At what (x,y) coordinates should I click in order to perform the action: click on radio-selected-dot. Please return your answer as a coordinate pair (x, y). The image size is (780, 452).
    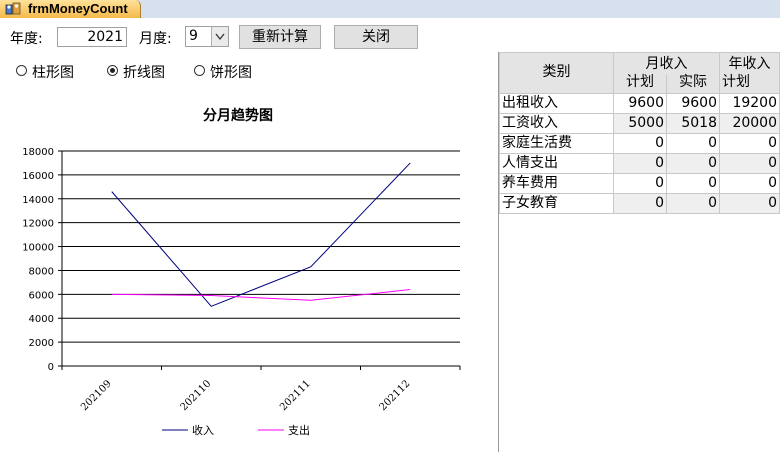
    Looking at the image, I should click on (112, 70).